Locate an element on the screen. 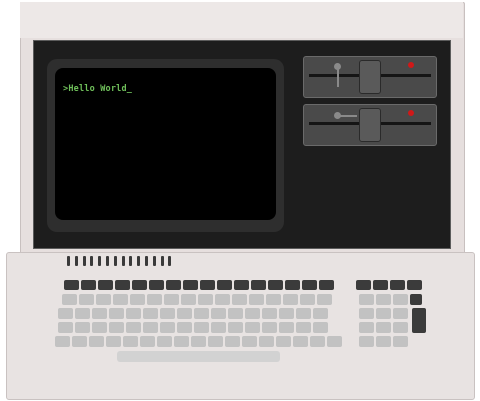  spacebar-key is located at coordinates (198, 356).